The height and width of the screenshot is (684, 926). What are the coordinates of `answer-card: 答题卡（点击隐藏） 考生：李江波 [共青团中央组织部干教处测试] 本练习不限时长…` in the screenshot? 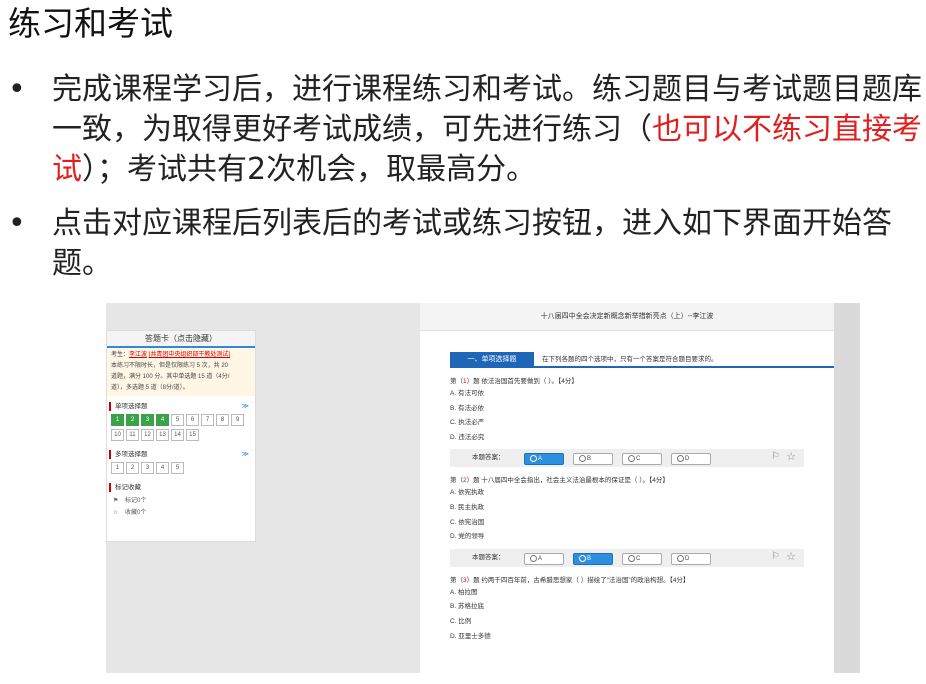 It's located at (181, 436).